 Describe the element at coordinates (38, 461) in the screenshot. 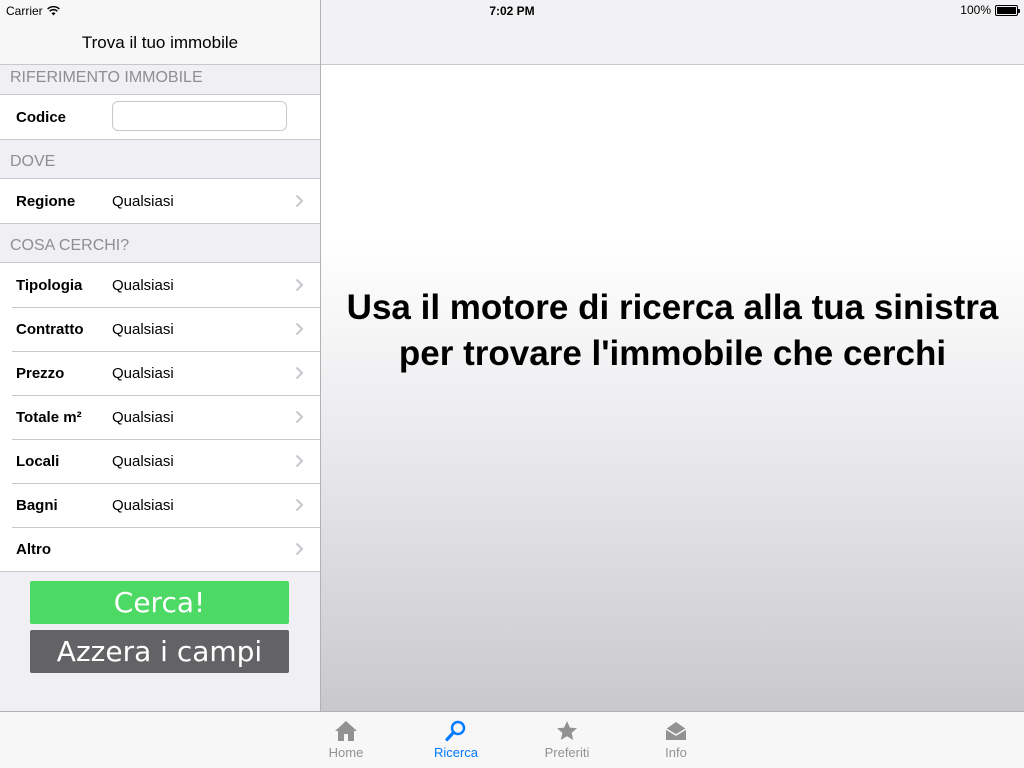

I see `filter-label: Locali` at that location.